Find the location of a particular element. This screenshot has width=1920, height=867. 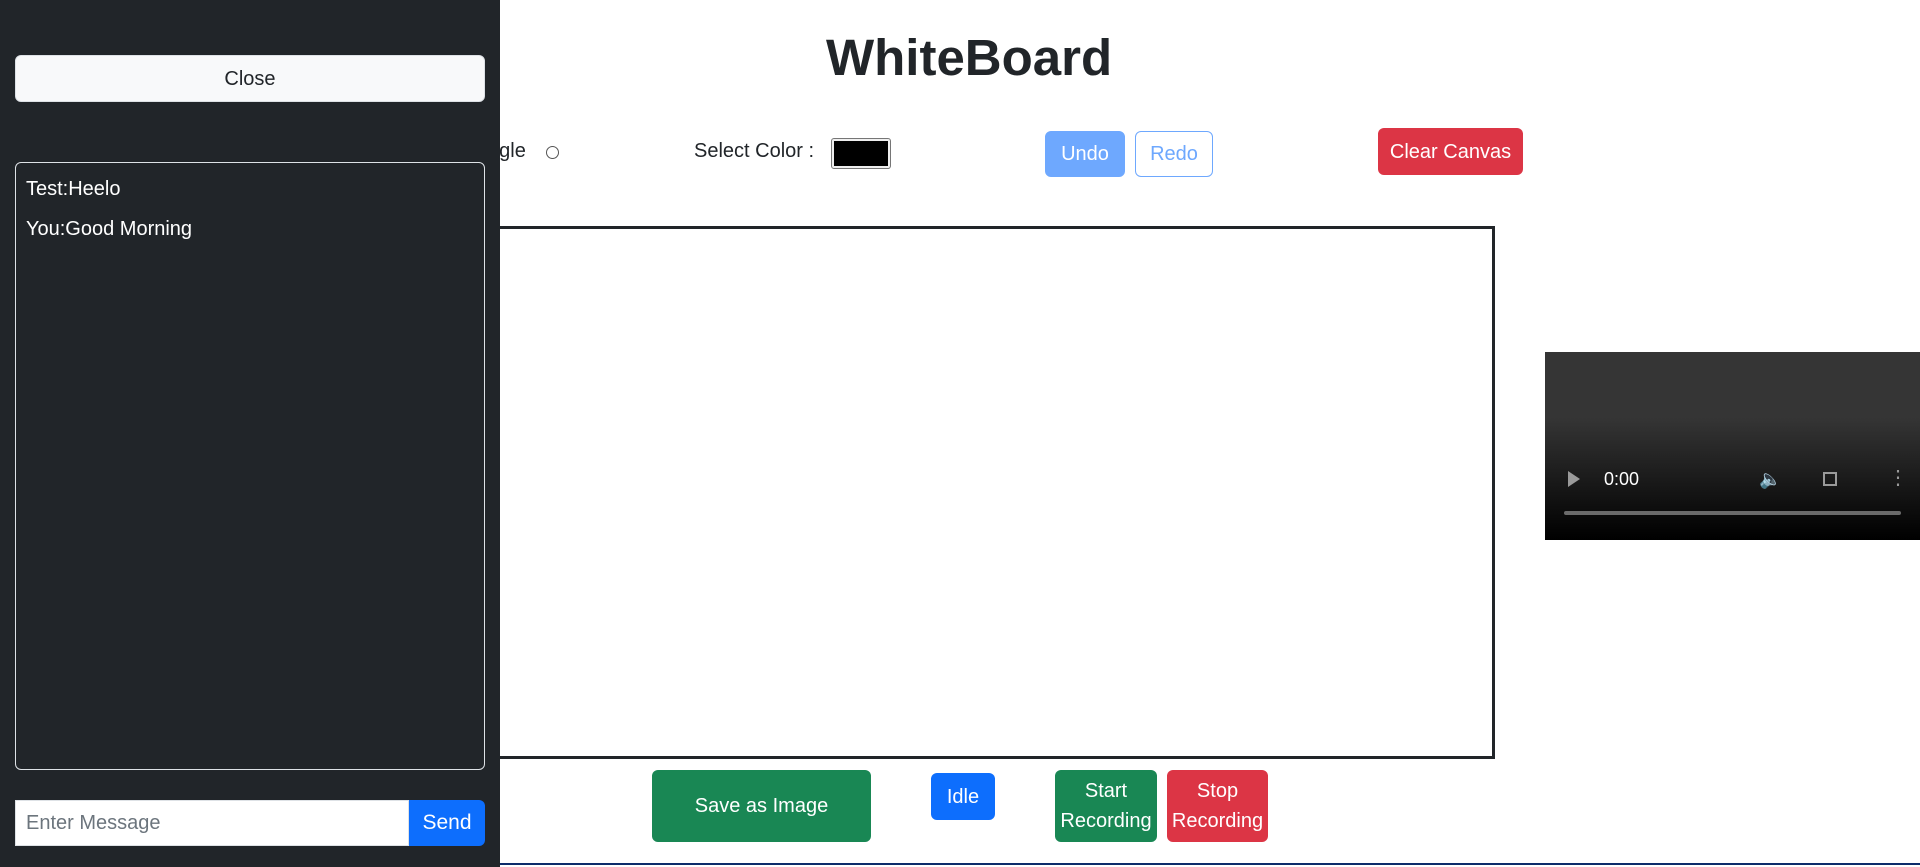

volume-icon: 🔈 is located at coordinates (1770, 479).